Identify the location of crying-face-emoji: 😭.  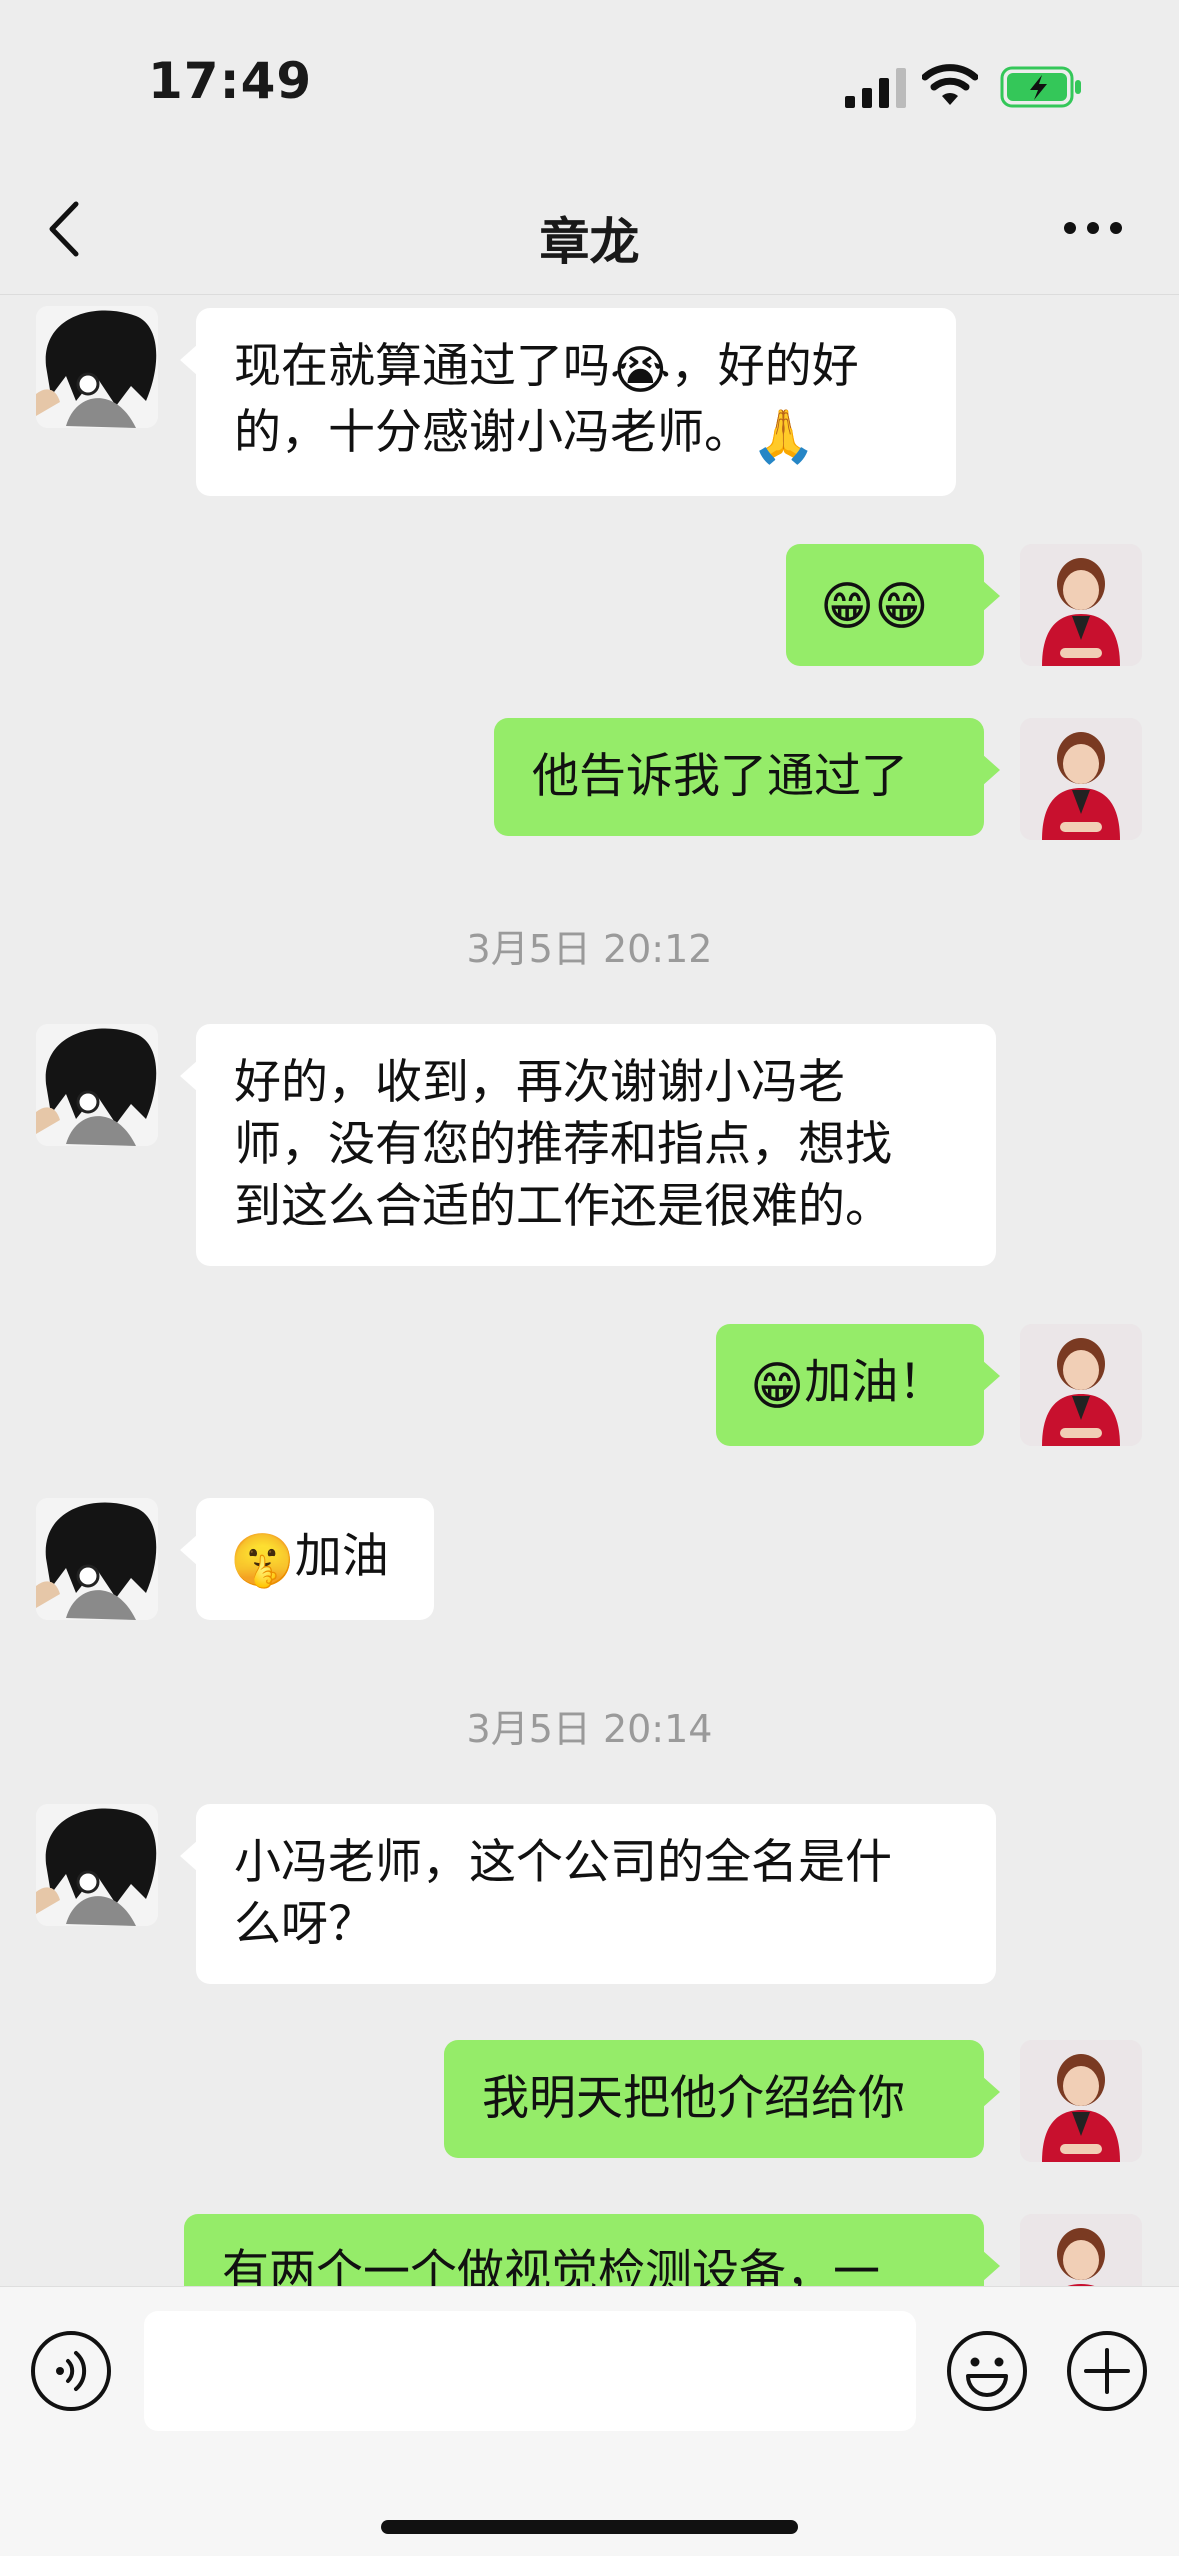
(640, 371).